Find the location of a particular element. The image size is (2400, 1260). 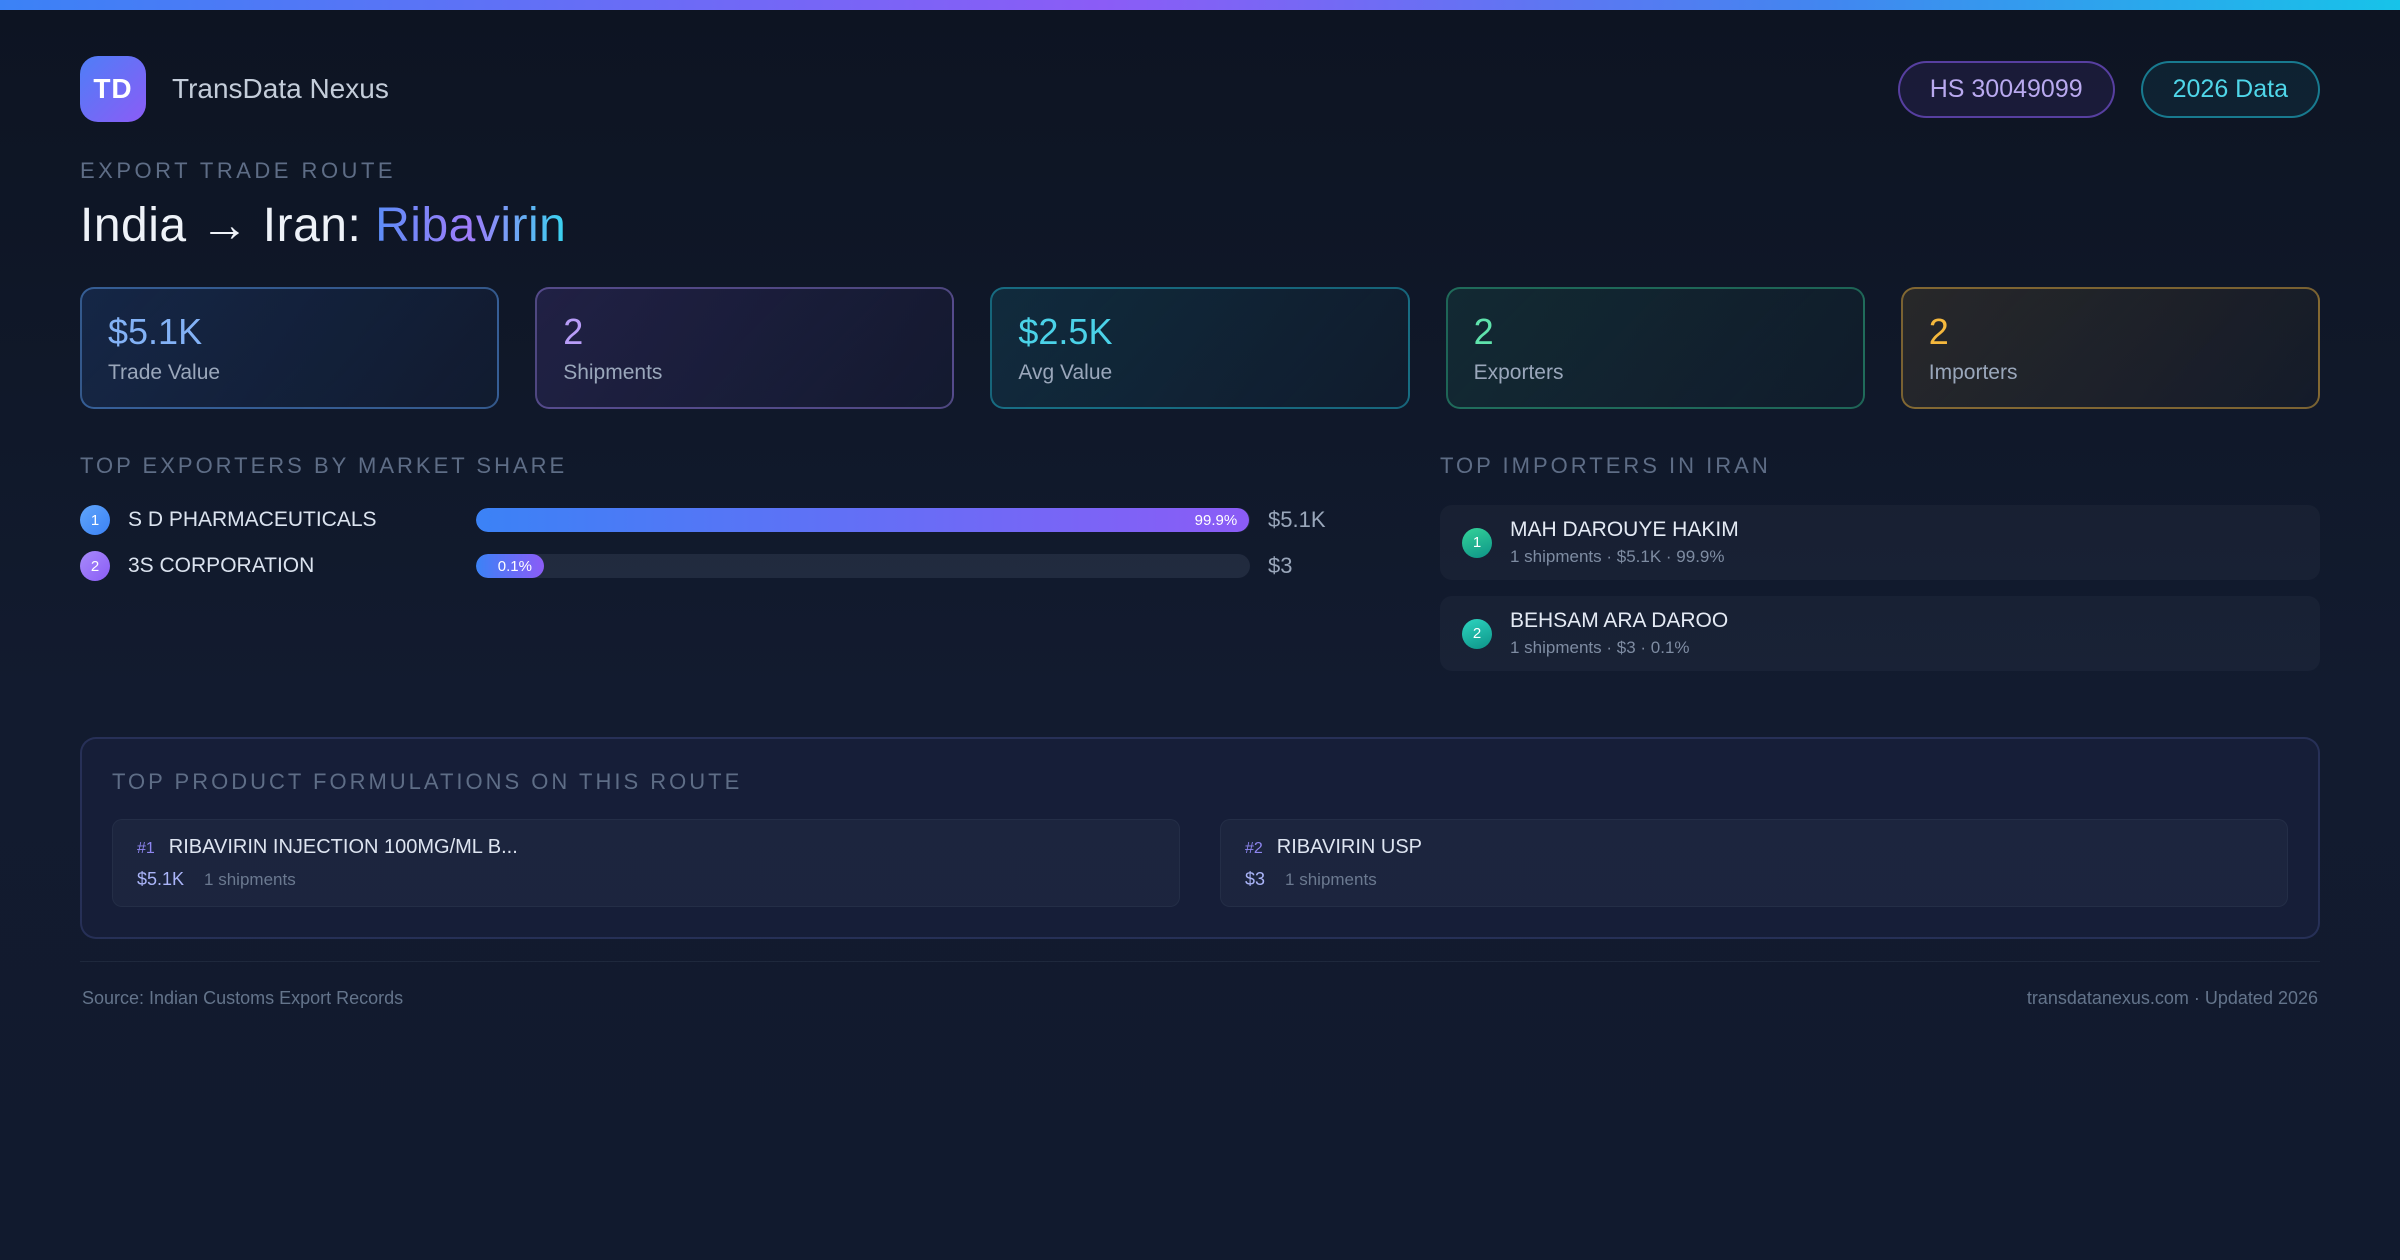

importer-meta: 1 shipments · $3 · 0.1% is located at coordinates (1600, 647).